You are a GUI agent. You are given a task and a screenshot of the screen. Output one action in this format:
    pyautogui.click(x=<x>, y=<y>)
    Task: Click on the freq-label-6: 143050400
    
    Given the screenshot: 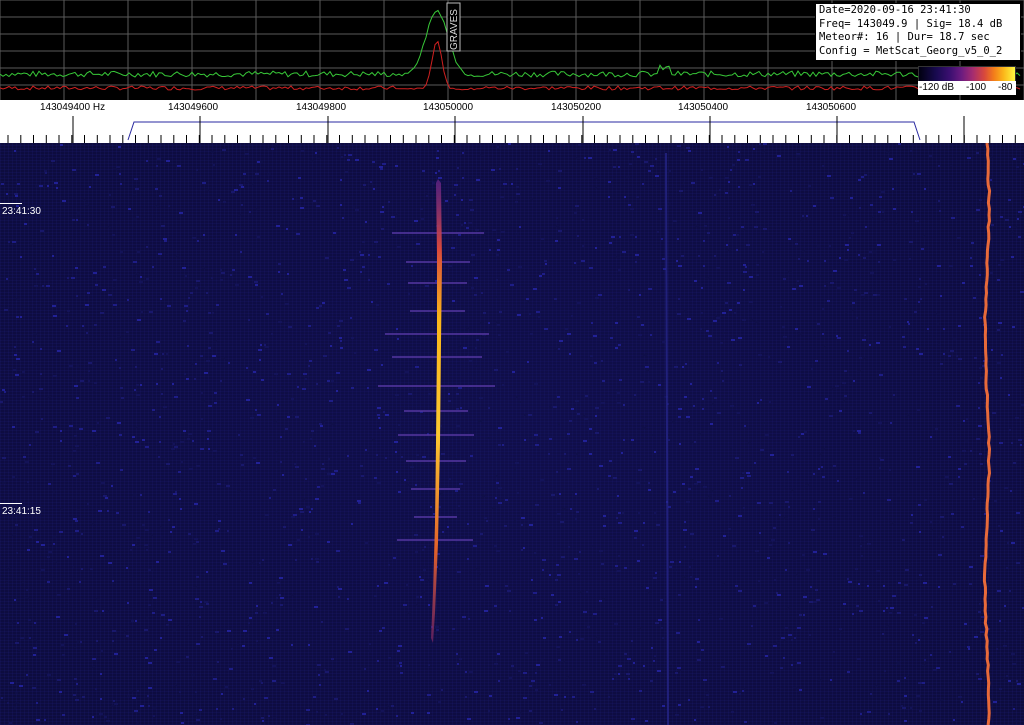 What is the action you would take?
    pyautogui.click(x=703, y=107)
    